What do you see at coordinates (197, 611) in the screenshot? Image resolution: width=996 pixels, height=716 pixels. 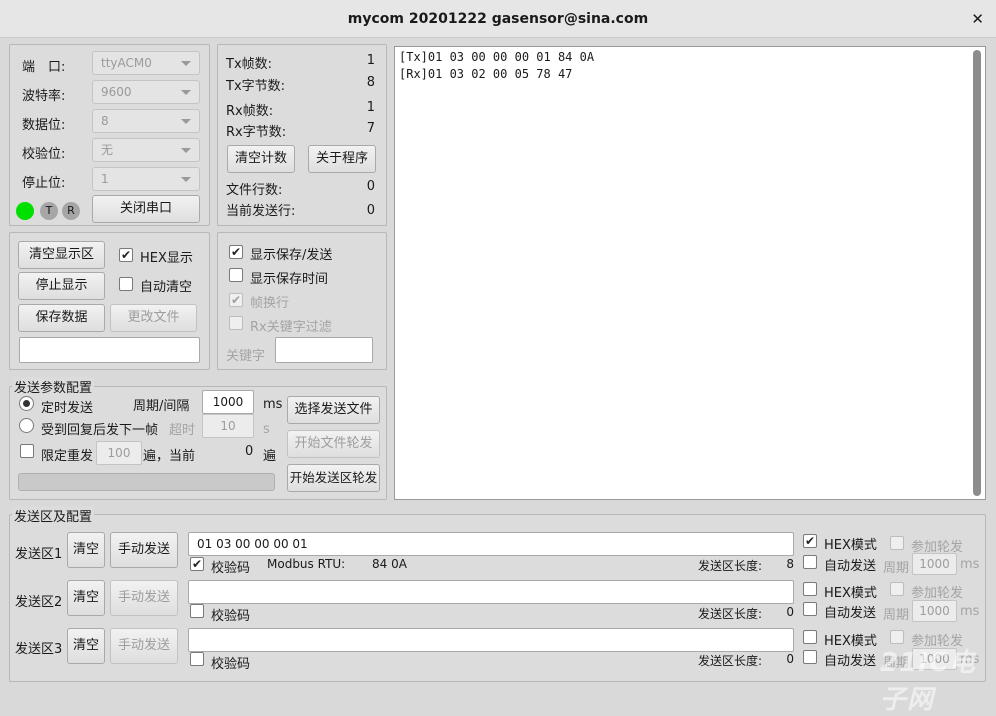 I see `send-area-2-checksum-checkbox` at bounding box center [197, 611].